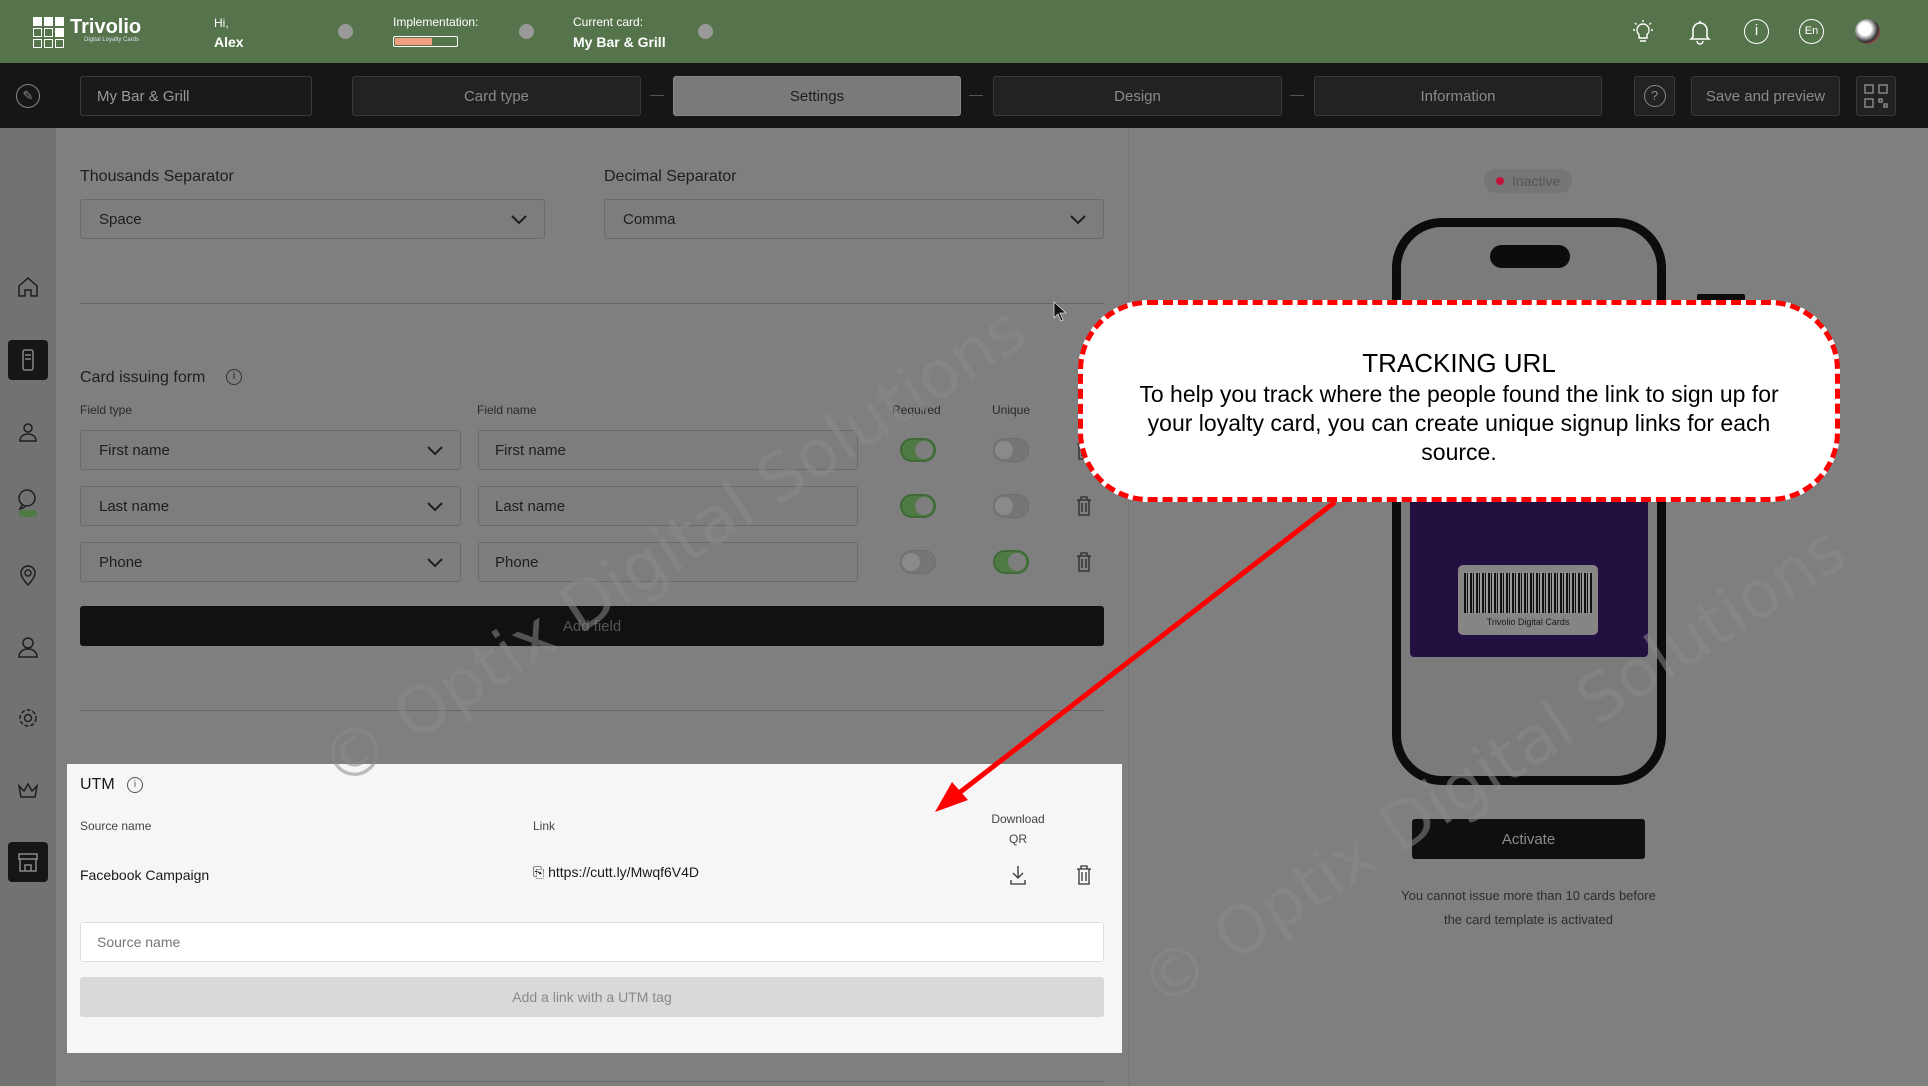  What do you see at coordinates (112, 40) in the screenshot?
I see `brand-subtitle: Digital Loyalty Cards` at bounding box center [112, 40].